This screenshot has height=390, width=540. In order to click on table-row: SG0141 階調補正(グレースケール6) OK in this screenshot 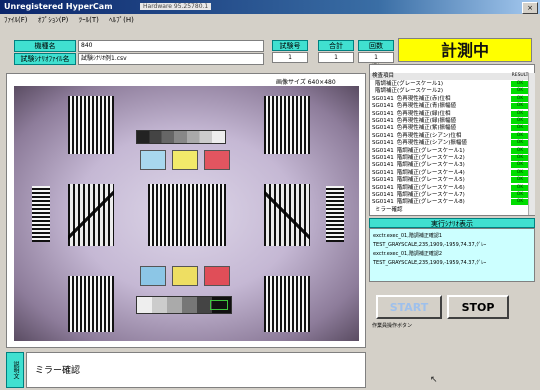, I will do `click(452, 188)`.